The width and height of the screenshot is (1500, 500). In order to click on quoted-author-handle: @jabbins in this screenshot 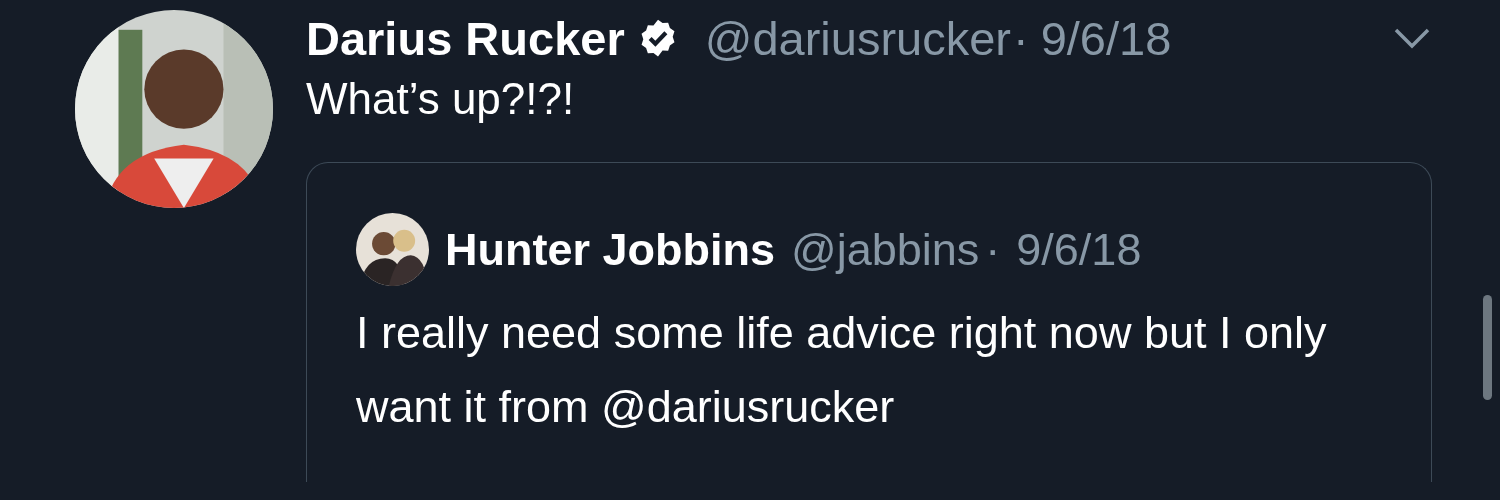, I will do `click(885, 249)`.